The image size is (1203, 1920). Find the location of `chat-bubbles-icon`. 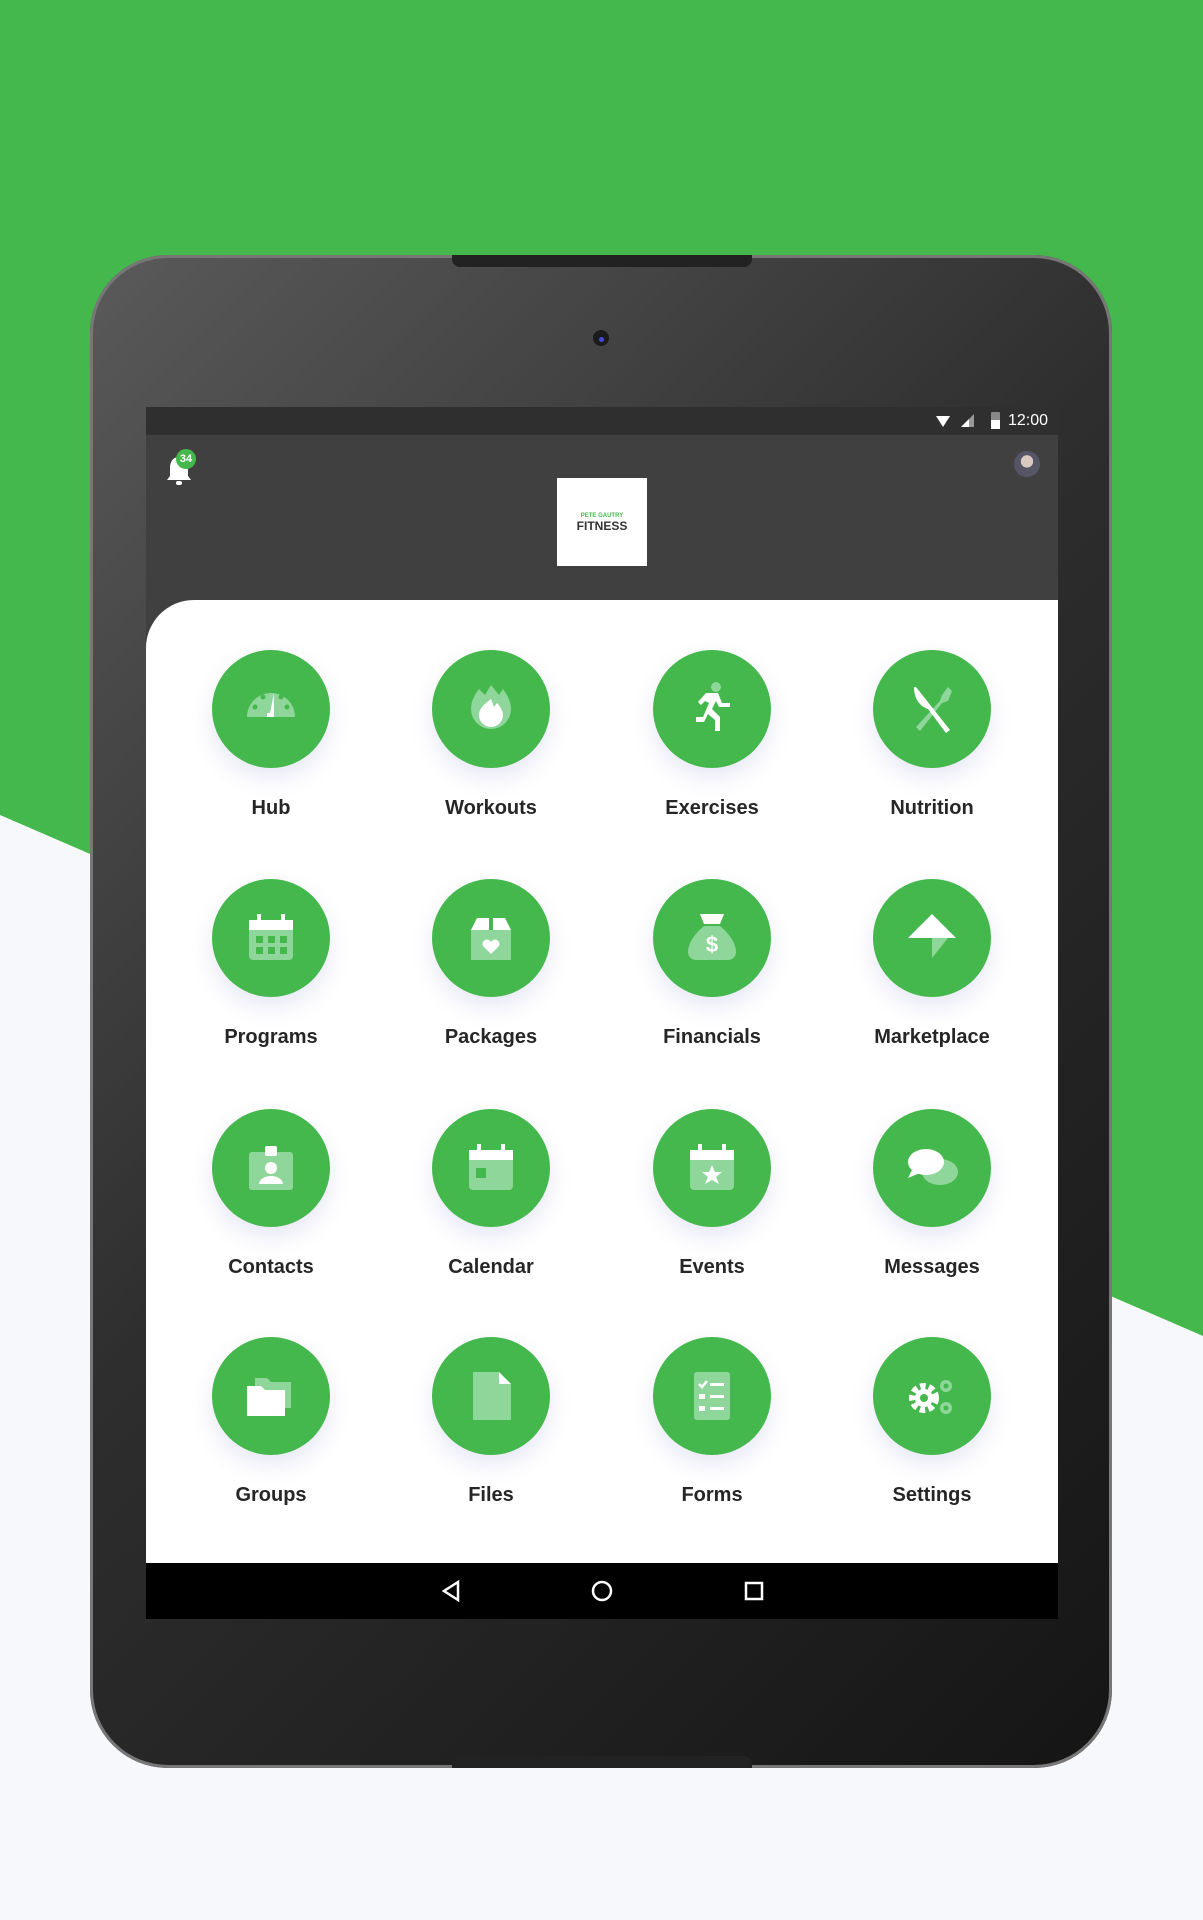

chat-bubbles-icon is located at coordinates (933, 1167).